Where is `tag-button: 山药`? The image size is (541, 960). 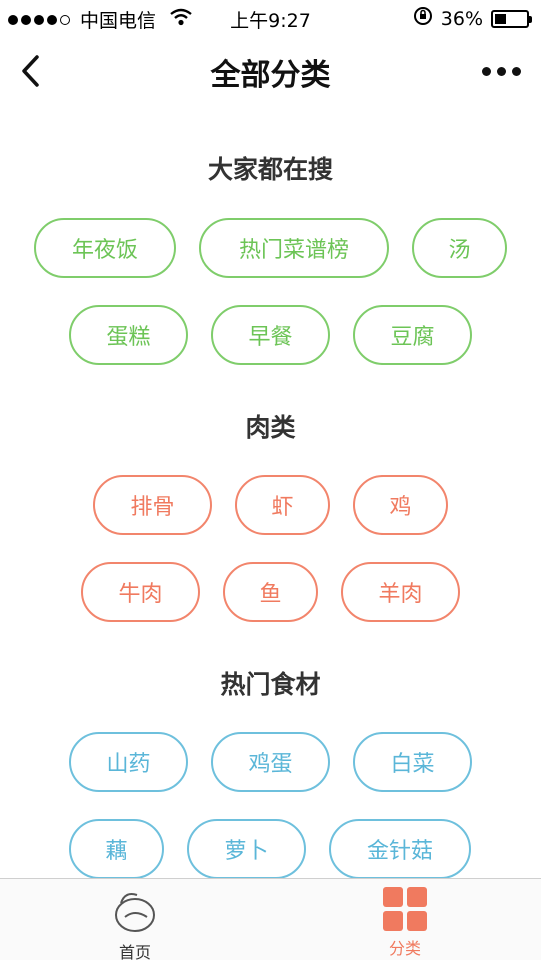
tag-button: 山药 is located at coordinates (128, 762).